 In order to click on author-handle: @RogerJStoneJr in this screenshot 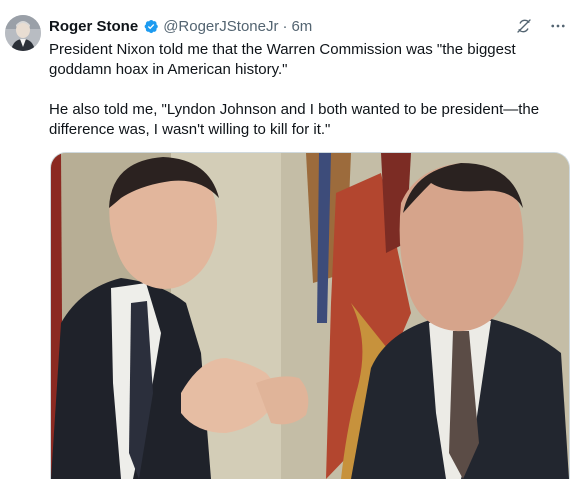, I will do `click(220, 26)`.